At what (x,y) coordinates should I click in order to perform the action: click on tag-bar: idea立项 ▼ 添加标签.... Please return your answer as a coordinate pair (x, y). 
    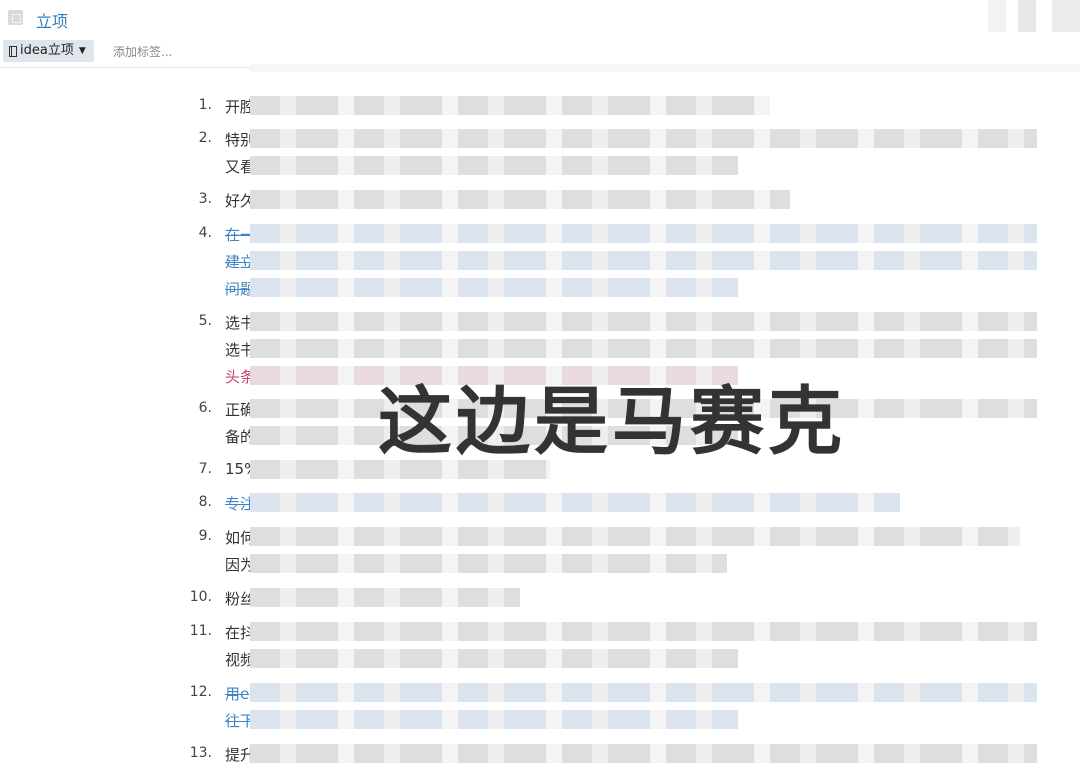
    Looking at the image, I should click on (540, 52).